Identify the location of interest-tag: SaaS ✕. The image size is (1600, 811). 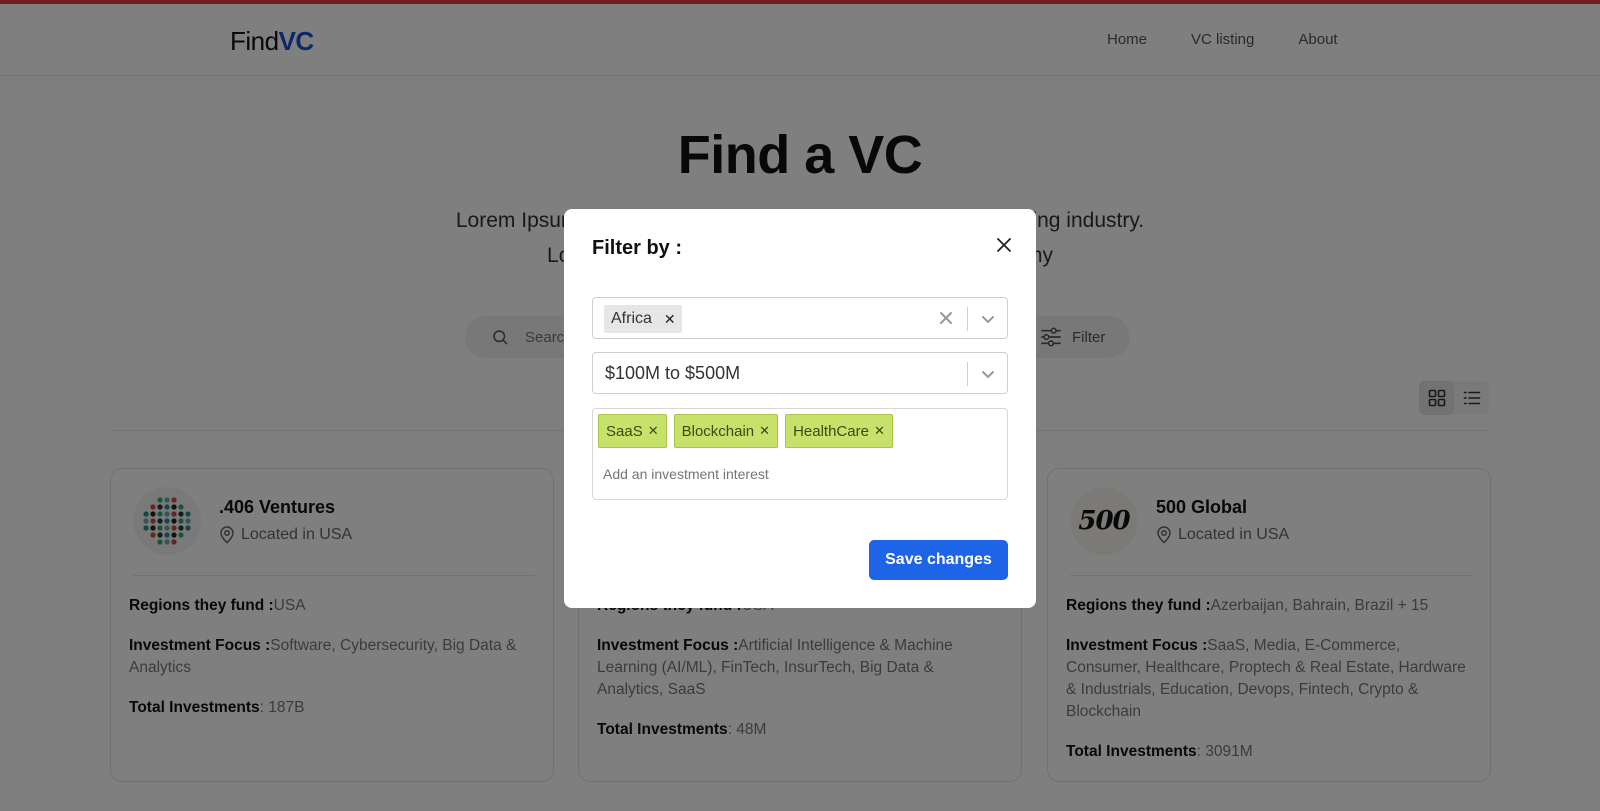
(632, 431).